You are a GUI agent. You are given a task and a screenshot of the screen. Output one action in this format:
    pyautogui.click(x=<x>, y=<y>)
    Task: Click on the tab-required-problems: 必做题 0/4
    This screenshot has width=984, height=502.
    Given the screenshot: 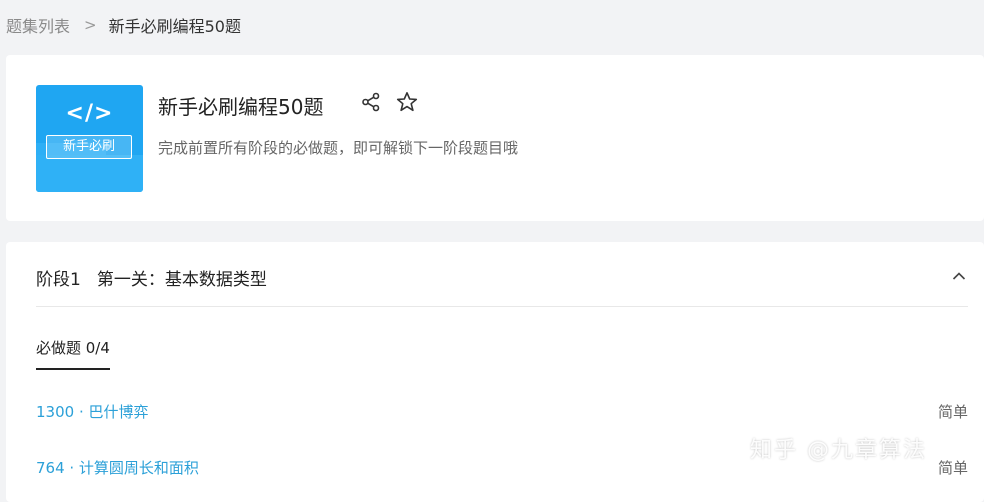 What is the action you would take?
    pyautogui.click(x=73, y=353)
    